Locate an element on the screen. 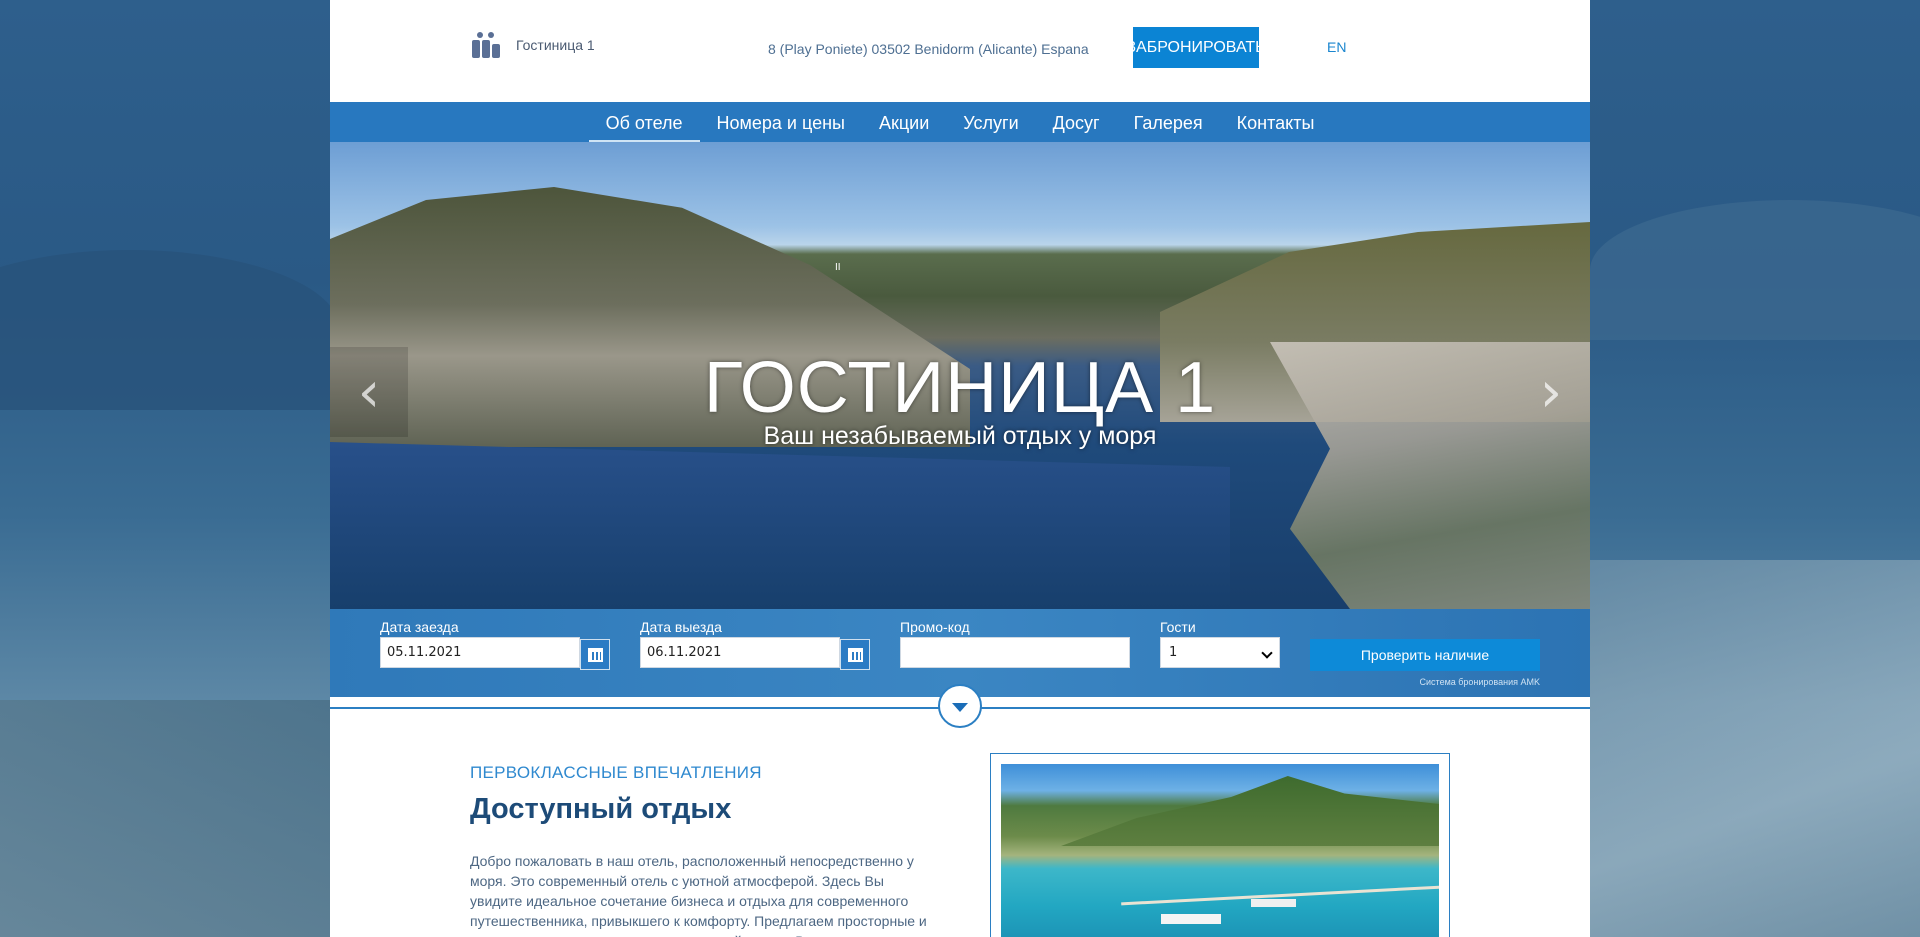 The width and height of the screenshot is (1920, 937). logo: Гостиница 1 is located at coordinates (533, 45).